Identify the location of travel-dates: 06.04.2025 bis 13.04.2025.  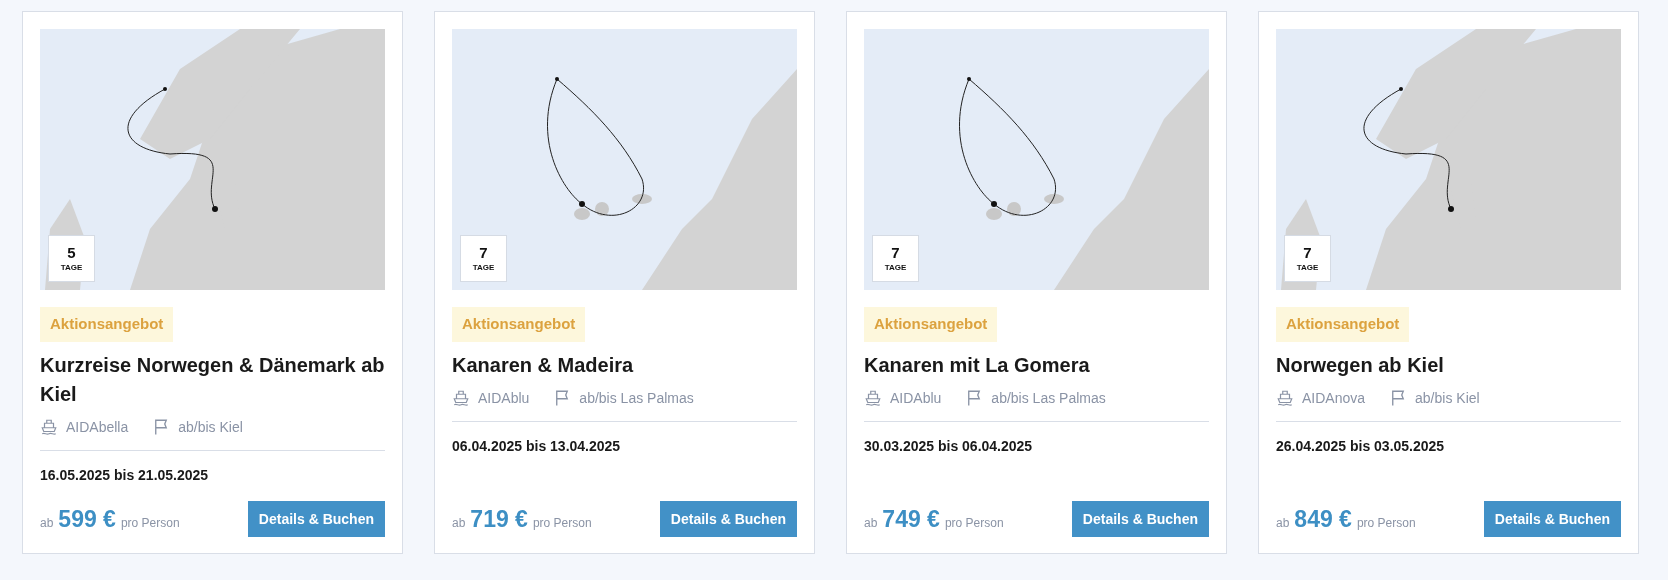
(537, 446).